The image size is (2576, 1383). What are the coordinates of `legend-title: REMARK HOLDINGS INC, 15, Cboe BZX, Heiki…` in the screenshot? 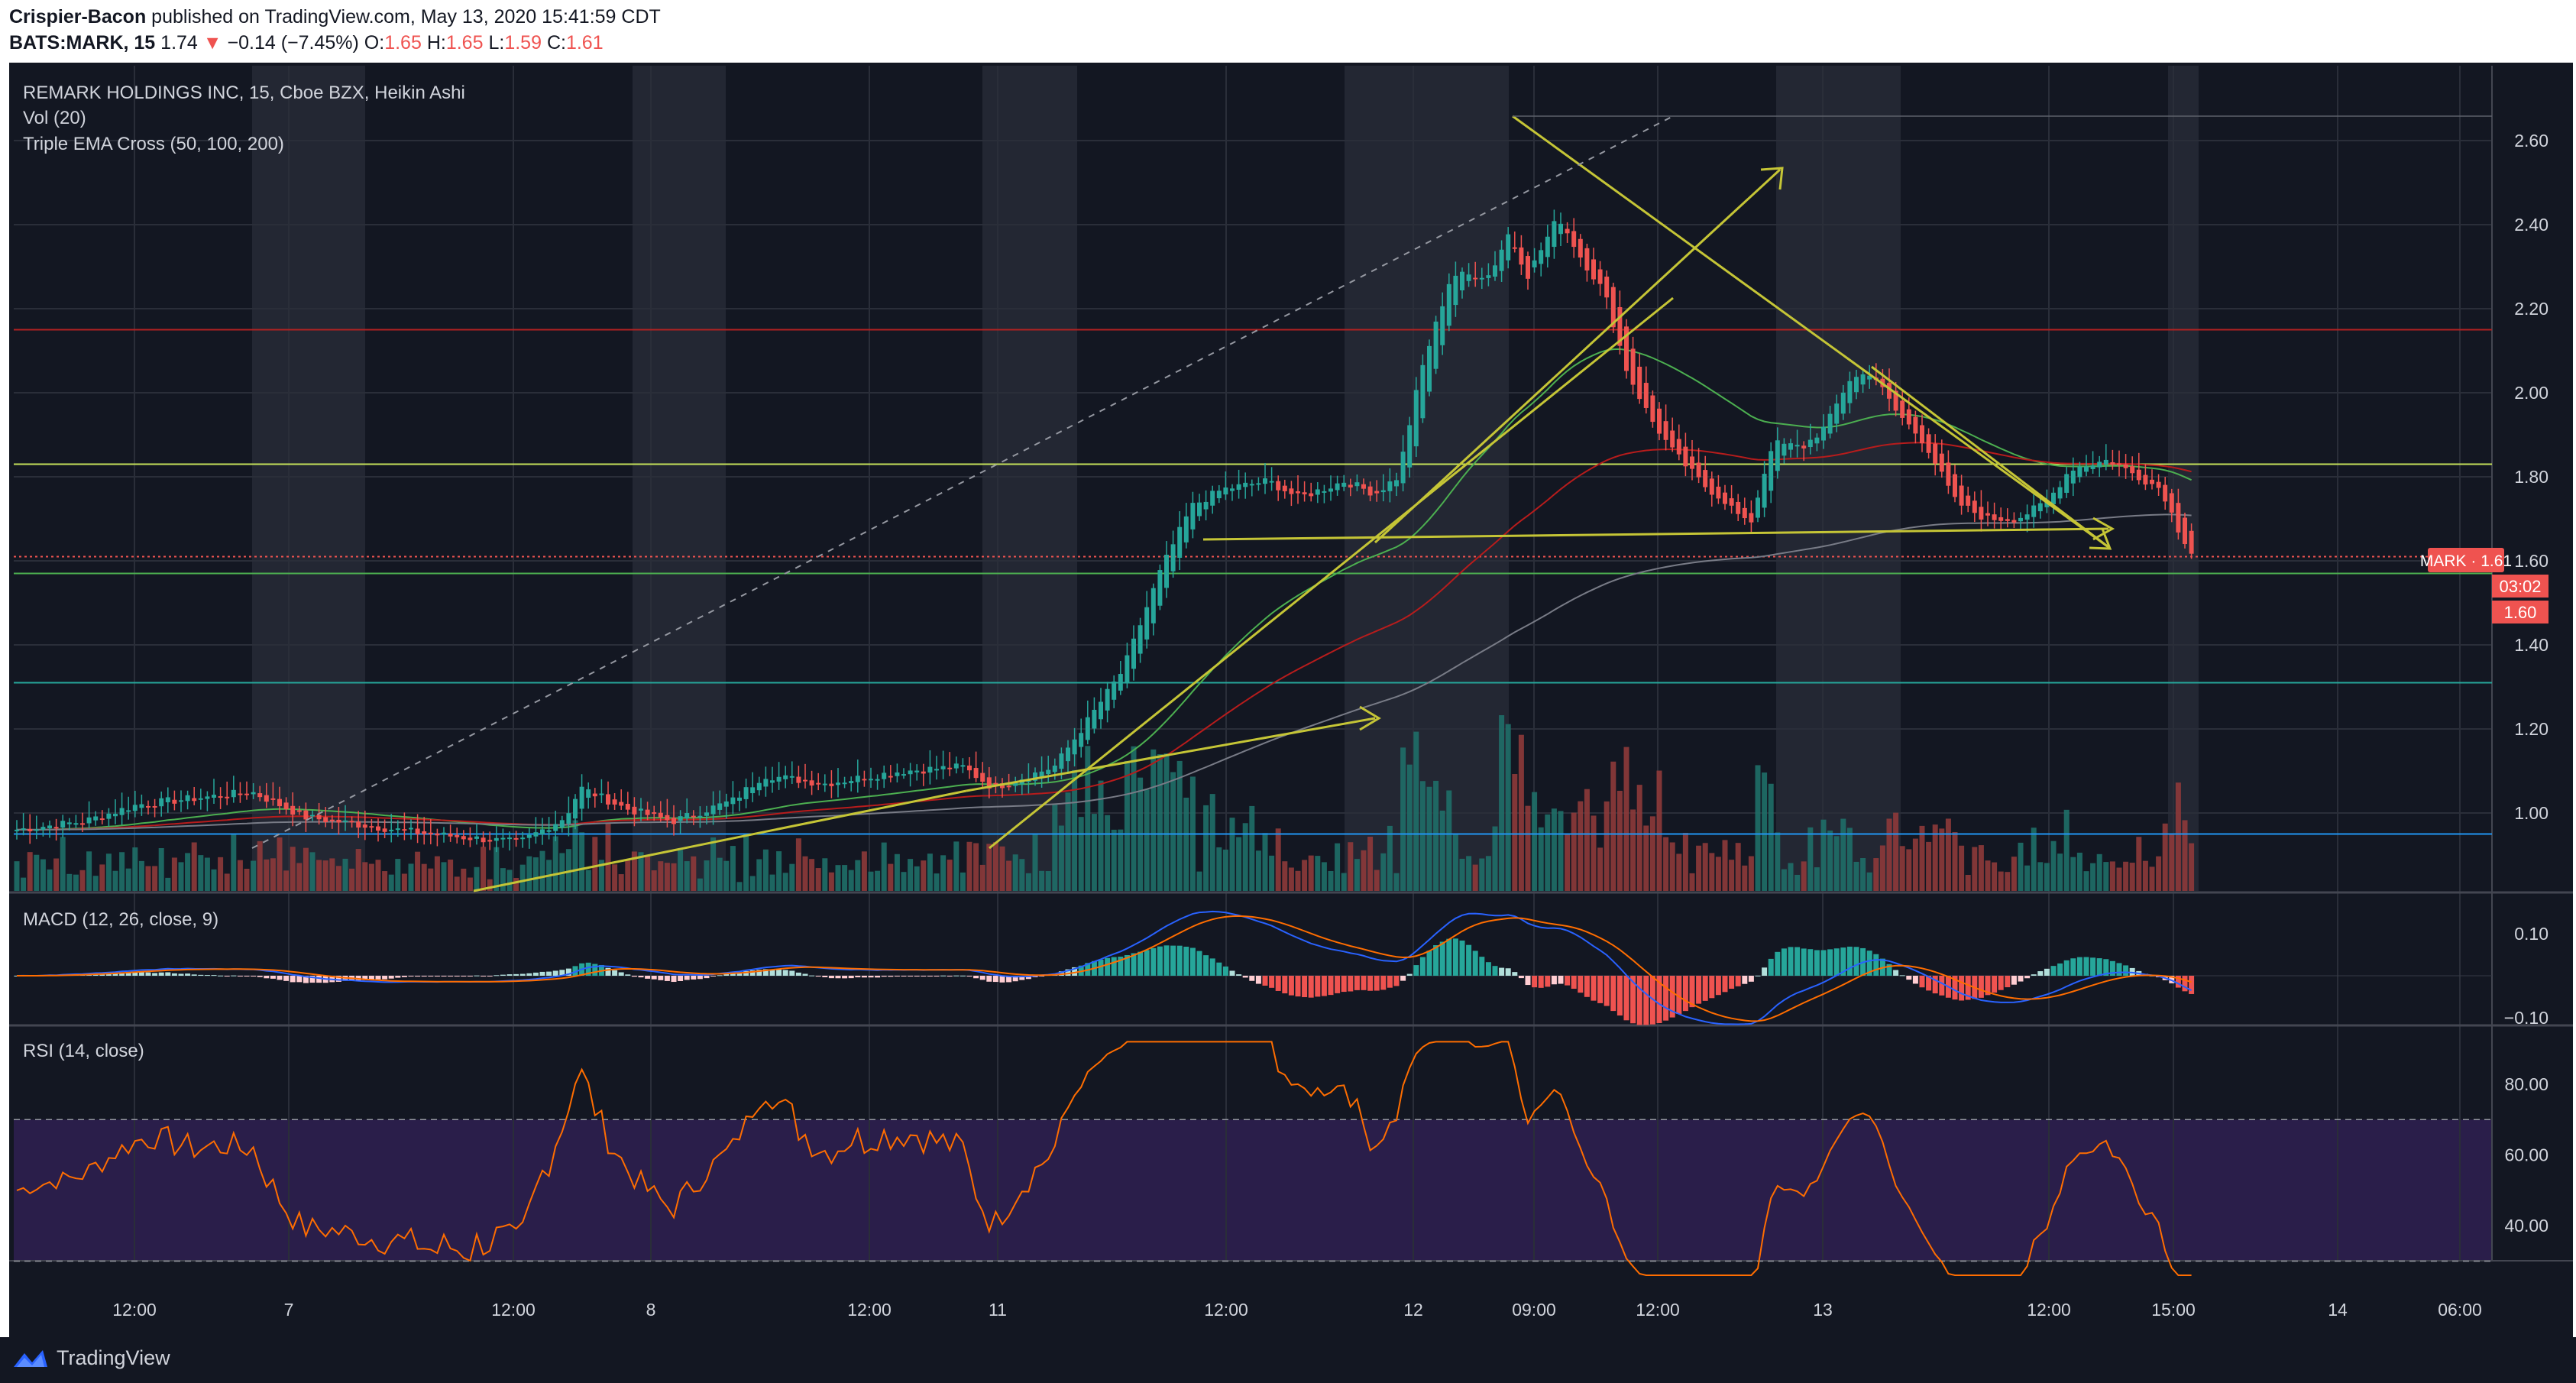 It's located at (244, 93).